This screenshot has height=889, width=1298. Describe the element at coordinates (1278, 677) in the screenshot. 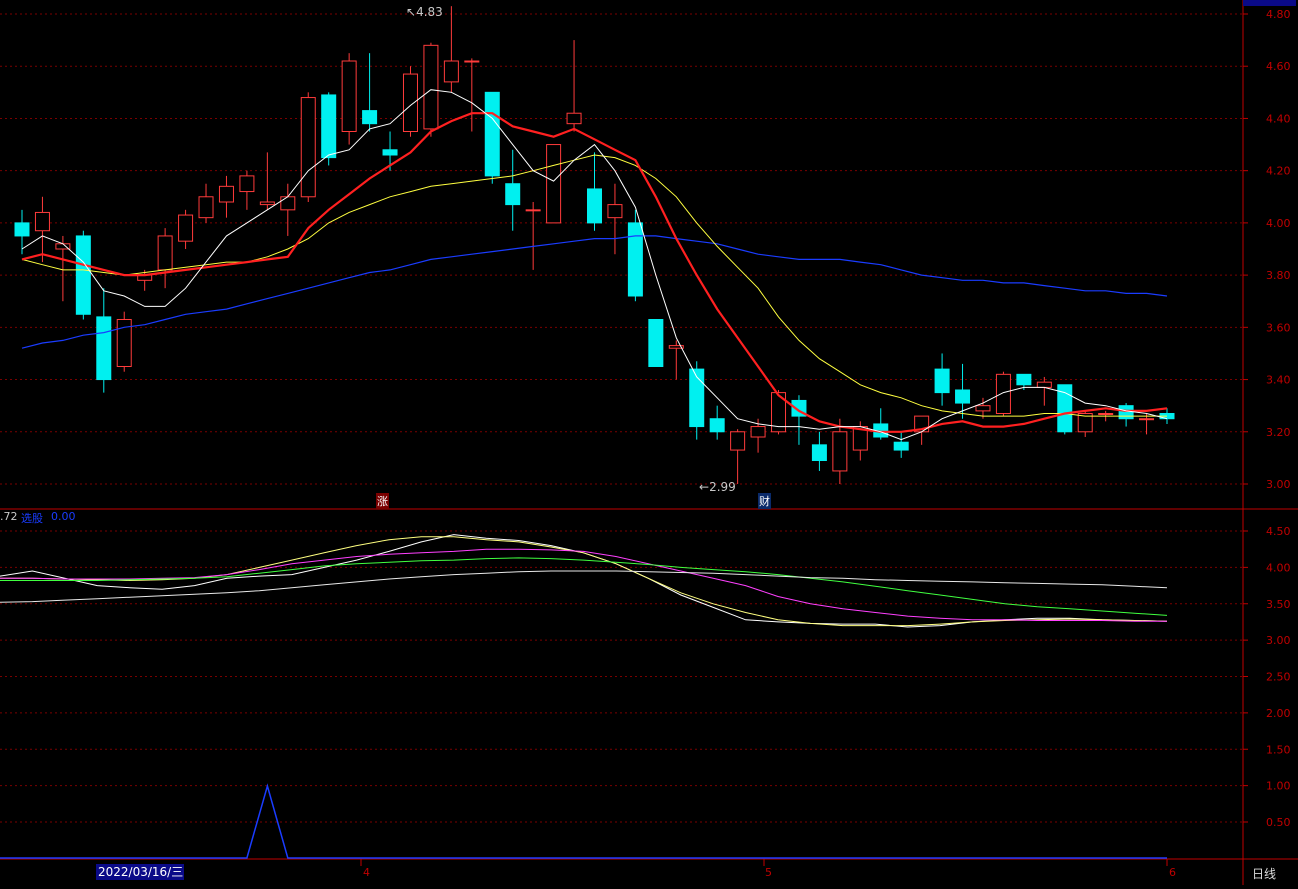

I see `indicator-tick-label: 2.50` at that location.